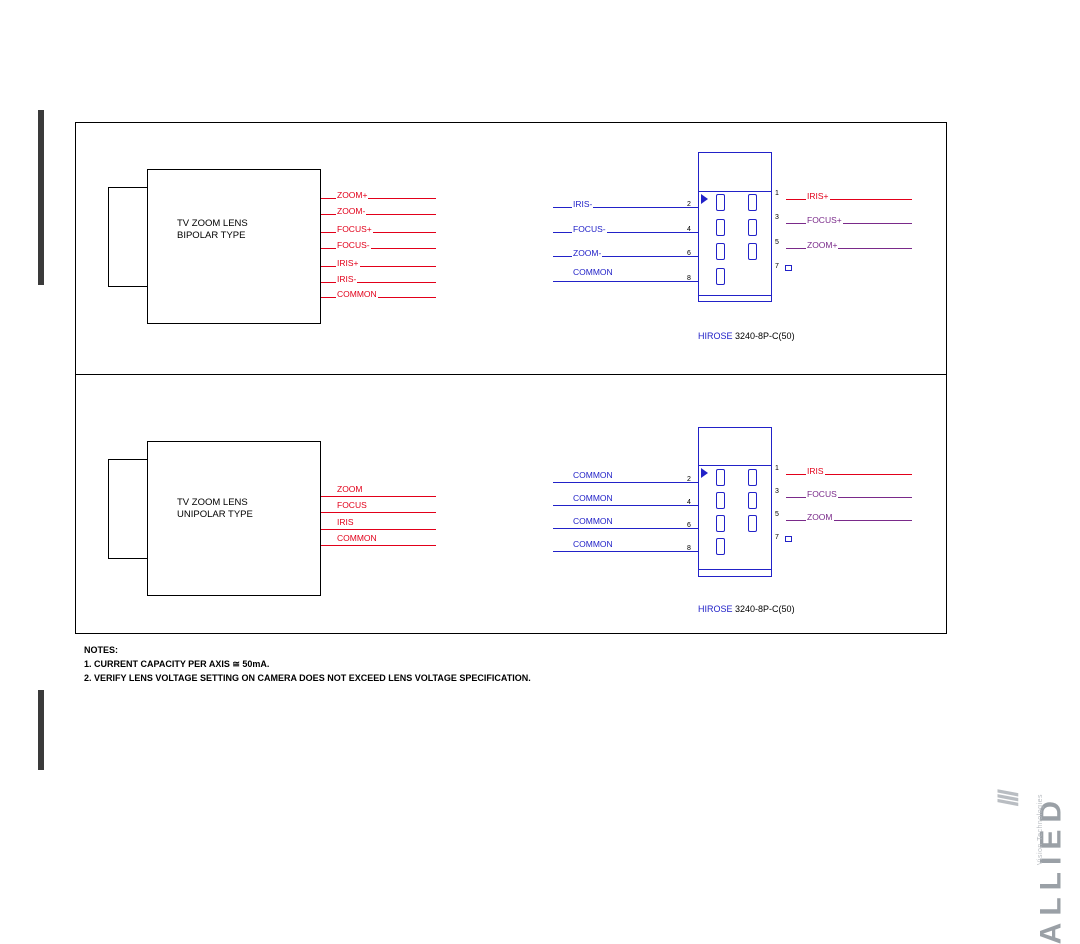  What do you see at coordinates (625, 482) in the screenshot?
I see `wire-unipolar-pin2` at bounding box center [625, 482].